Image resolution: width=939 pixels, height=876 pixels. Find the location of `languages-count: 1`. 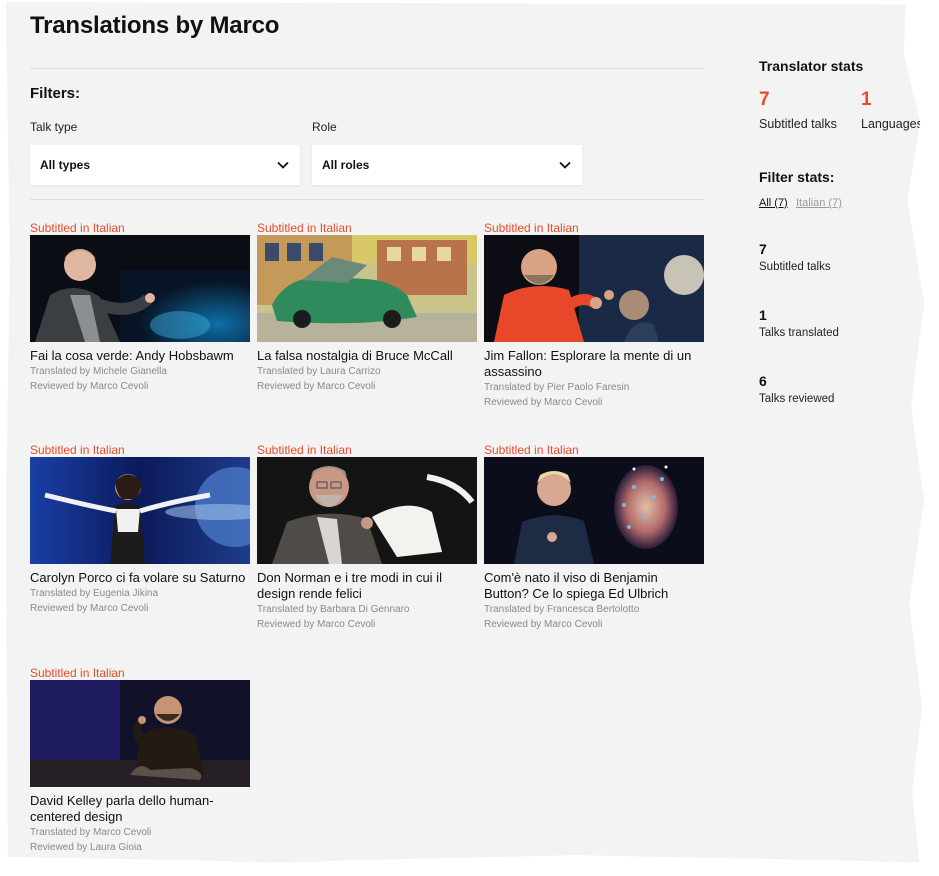

languages-count: 1 is located at coordinates (866, 99).